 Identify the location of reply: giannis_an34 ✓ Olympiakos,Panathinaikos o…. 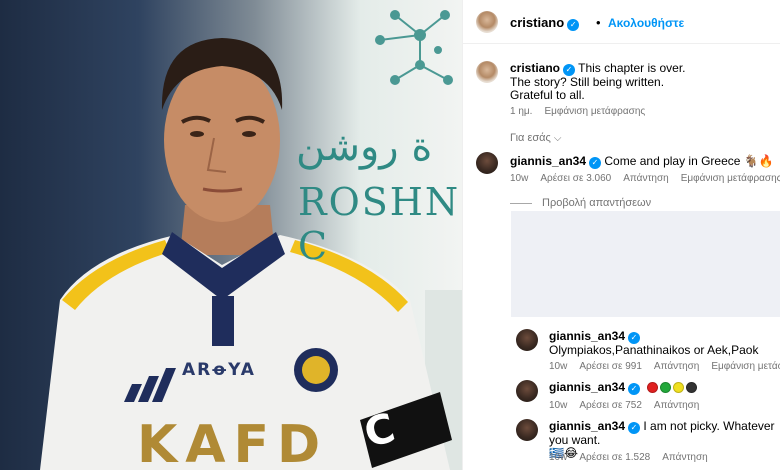
(663, 343).